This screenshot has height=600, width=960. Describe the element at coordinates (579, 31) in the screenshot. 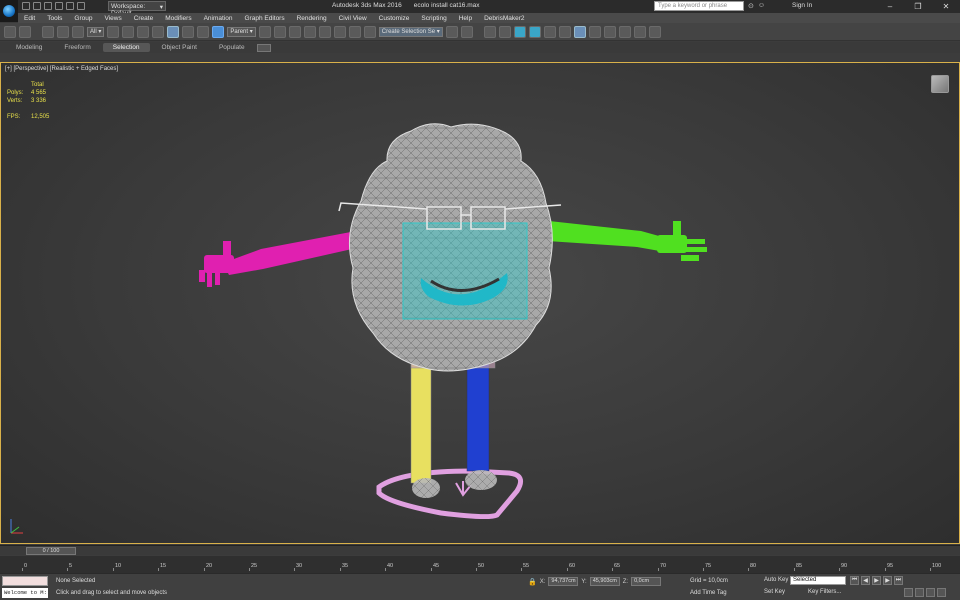

I see `render-setup-icon` at that location.